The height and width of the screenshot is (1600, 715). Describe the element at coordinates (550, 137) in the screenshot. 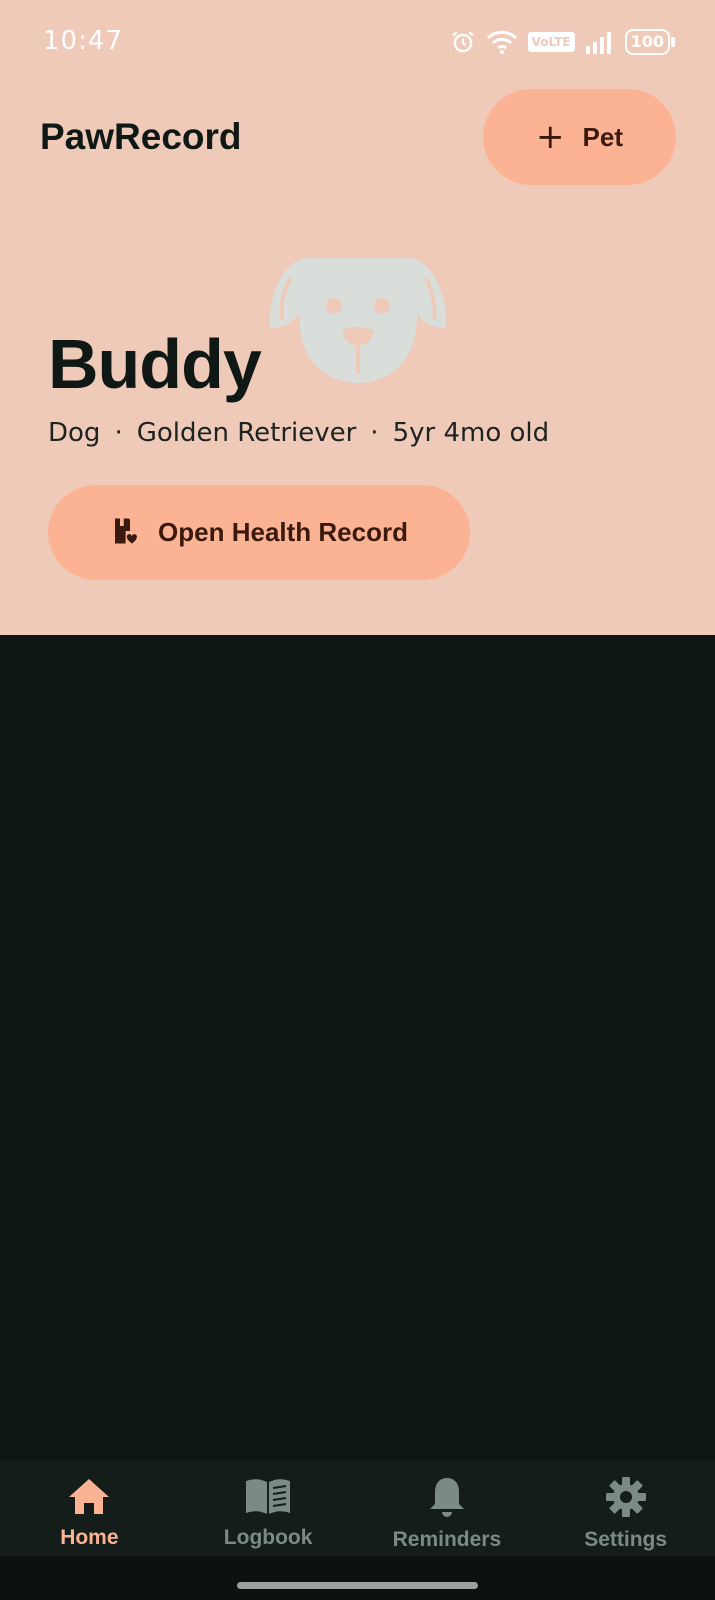

I see `plus-icon: +` at that location.